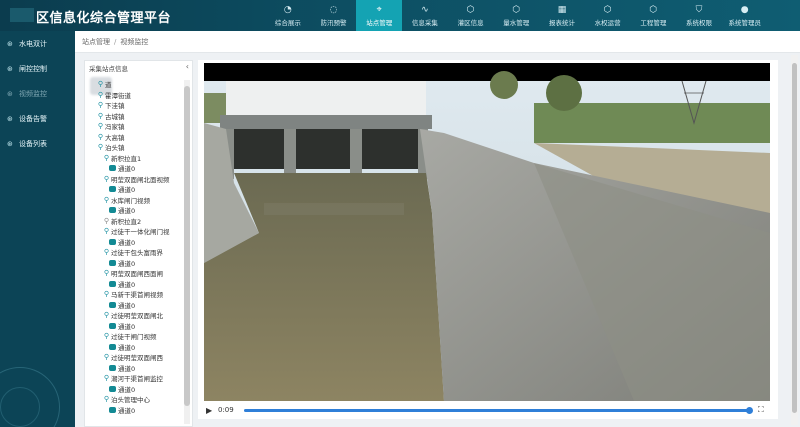  I want to click on tree-node-label: 冯家镇, so click(115, 127).